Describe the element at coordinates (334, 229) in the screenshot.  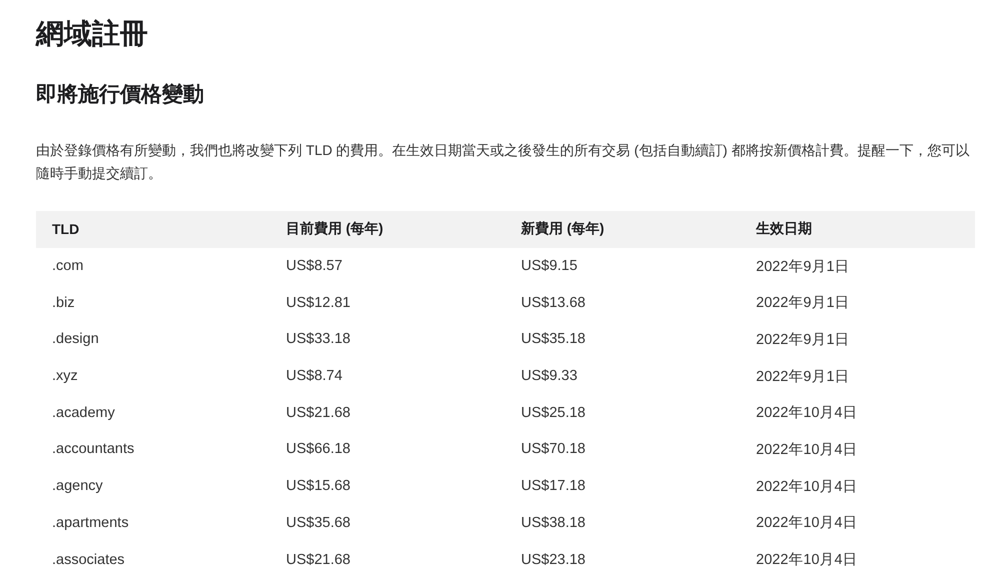
I see `column-header: 目前費用 (每年)` at that location.